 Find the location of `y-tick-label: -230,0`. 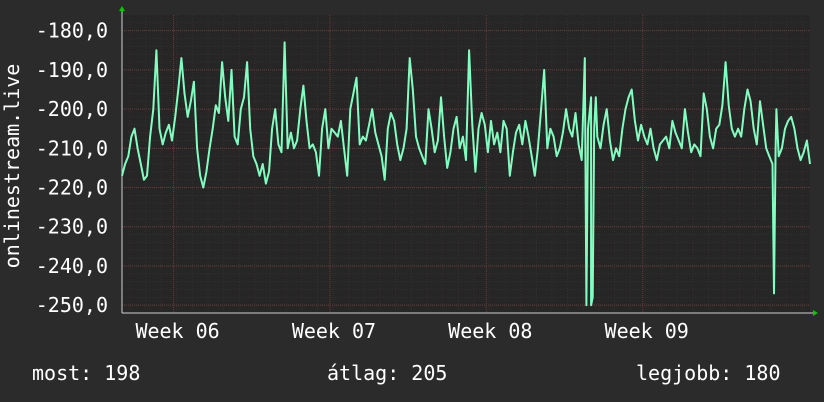

y-tick-label: -230,0 is located at coordinates (72, 227).